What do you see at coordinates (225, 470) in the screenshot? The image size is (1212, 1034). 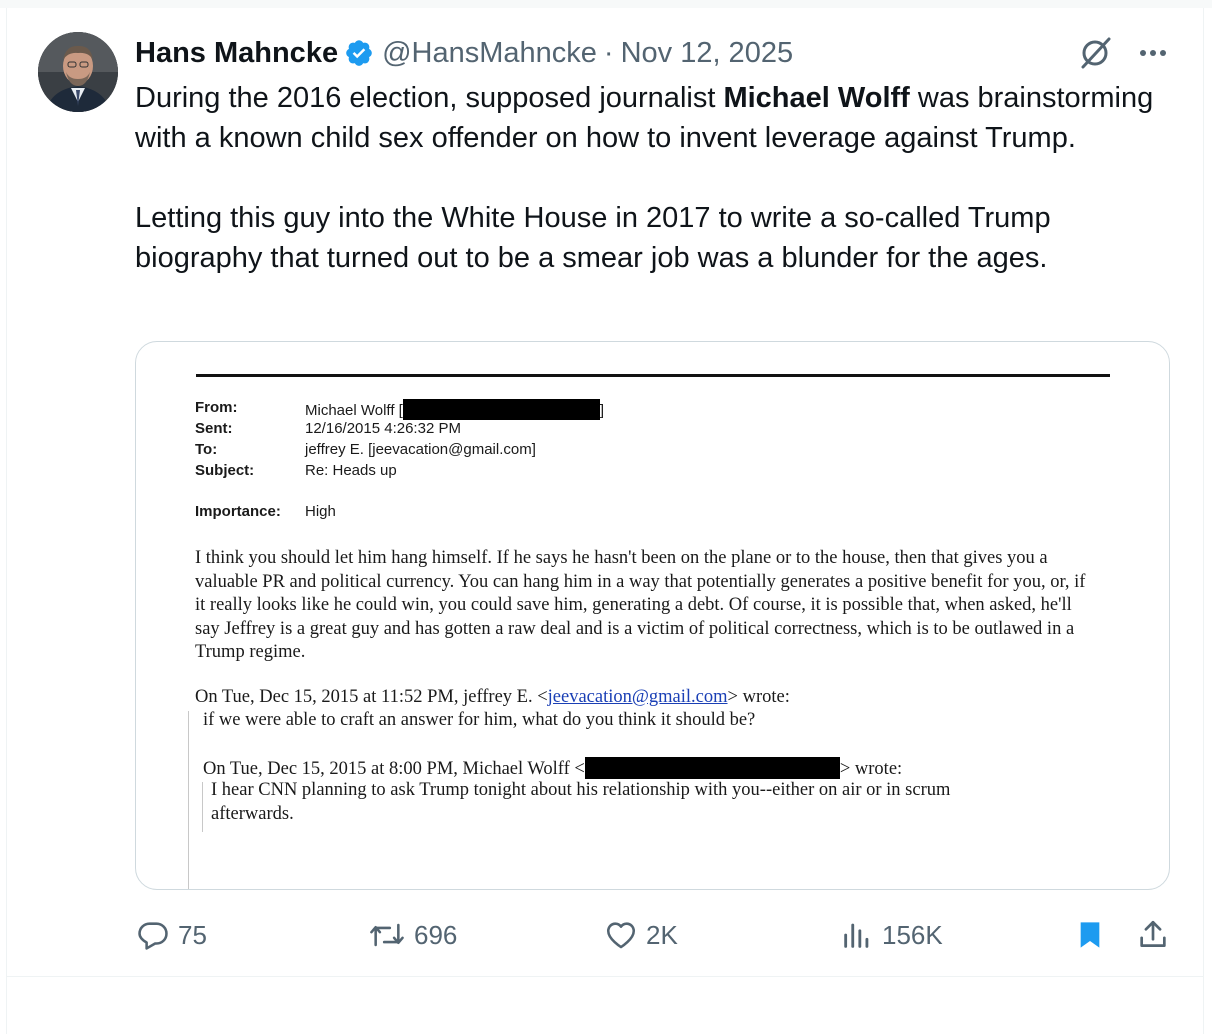 I see `subject-label: Subject:` at bounding box center [225, 470].